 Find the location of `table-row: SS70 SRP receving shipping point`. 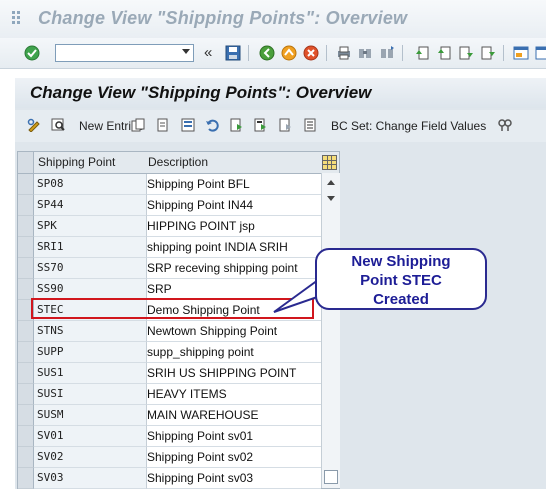

table-row: SS70 SRP receving shipping point is located at coordinates (169, 268).